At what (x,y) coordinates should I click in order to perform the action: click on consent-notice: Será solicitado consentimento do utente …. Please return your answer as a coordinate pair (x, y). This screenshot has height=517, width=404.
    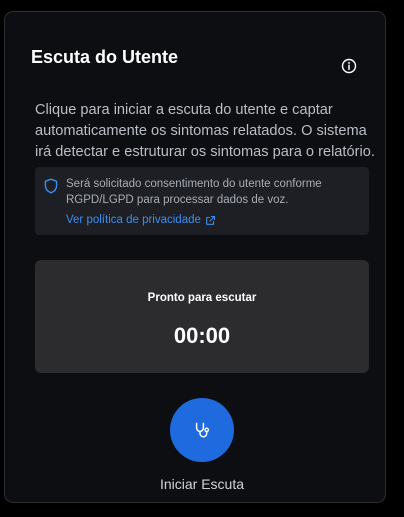
    Looking at the image, I should click on (202, 201).